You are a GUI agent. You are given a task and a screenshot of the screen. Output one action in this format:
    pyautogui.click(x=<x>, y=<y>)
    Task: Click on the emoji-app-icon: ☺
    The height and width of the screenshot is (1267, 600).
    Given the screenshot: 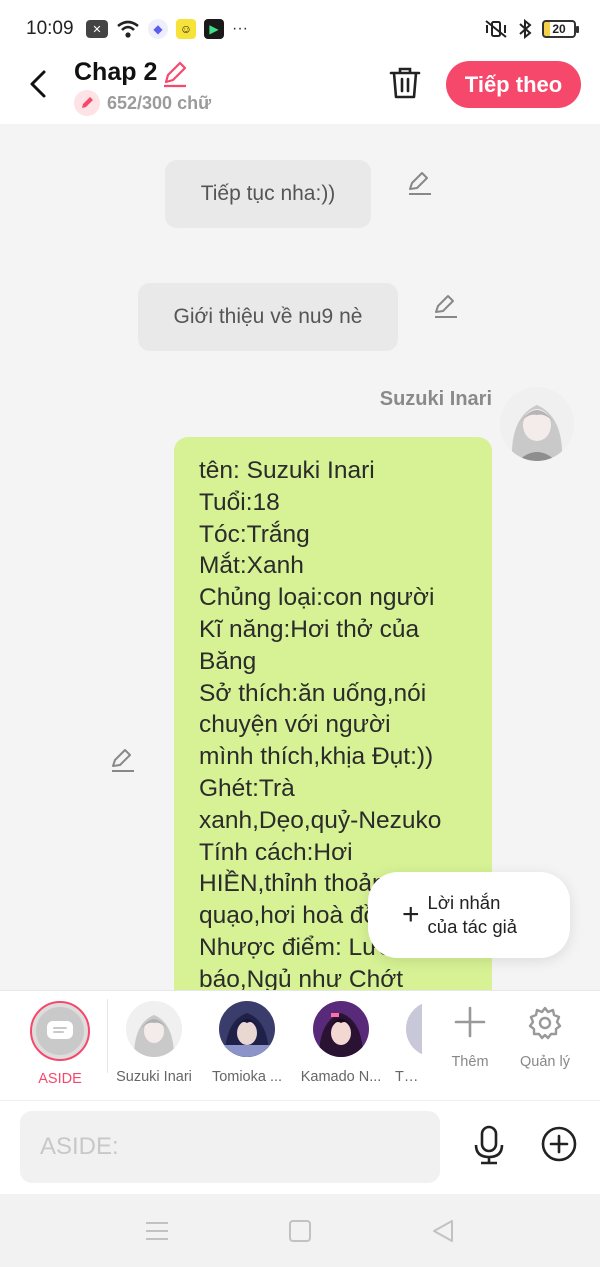 What is the action you would take?
    pyautogui.click(x=186, y=29)
    